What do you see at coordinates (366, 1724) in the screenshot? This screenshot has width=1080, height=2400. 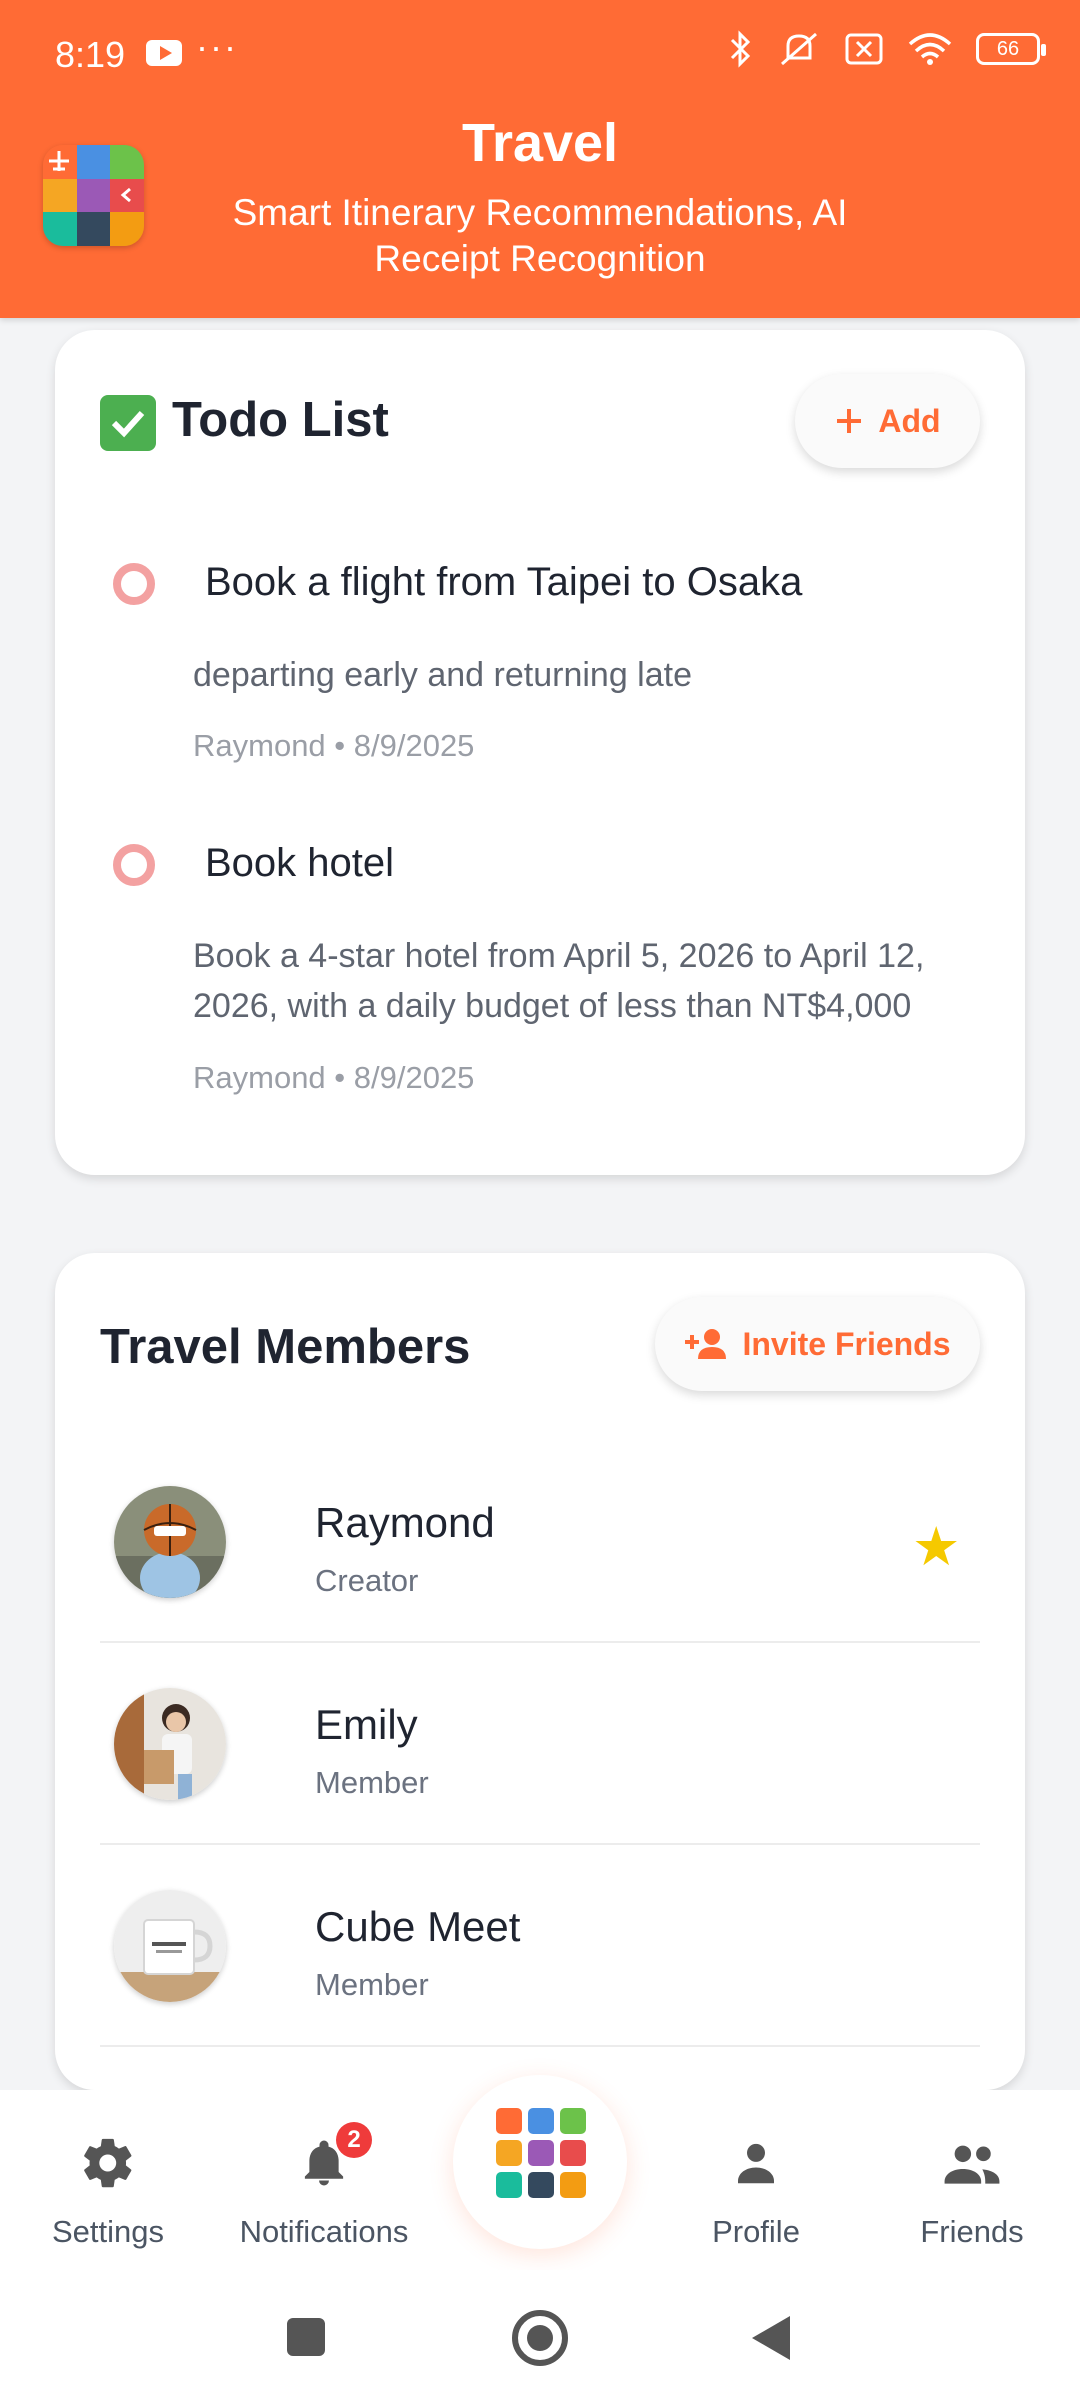 I see `member-name: Emily` at bounding box center [366, 1724].